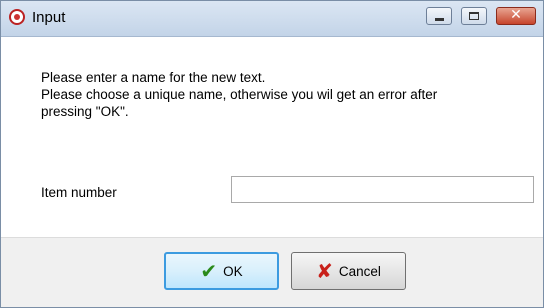 The image size is (544, 308). I want to click on close-icon: ✕, so click(516, 15).